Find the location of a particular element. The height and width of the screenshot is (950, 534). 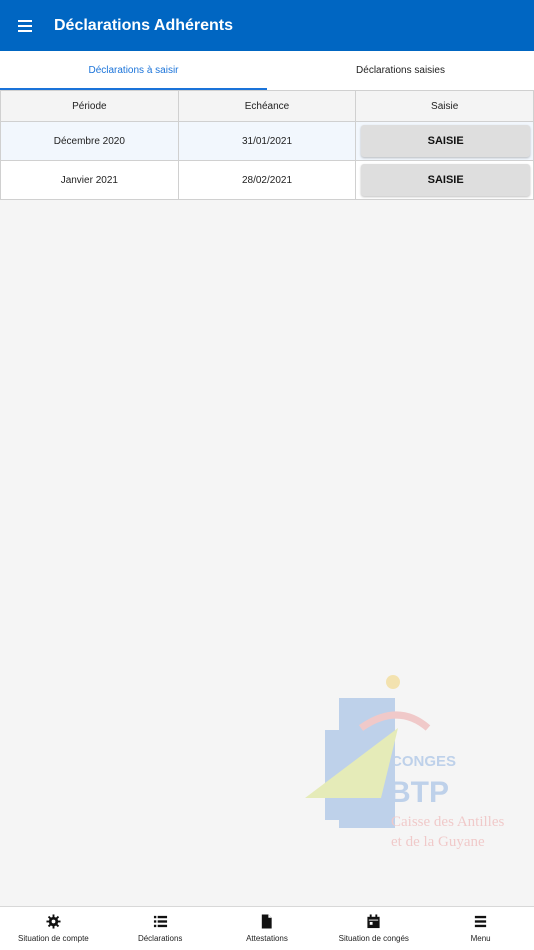

list-icon is located at coordinates (160, 921).